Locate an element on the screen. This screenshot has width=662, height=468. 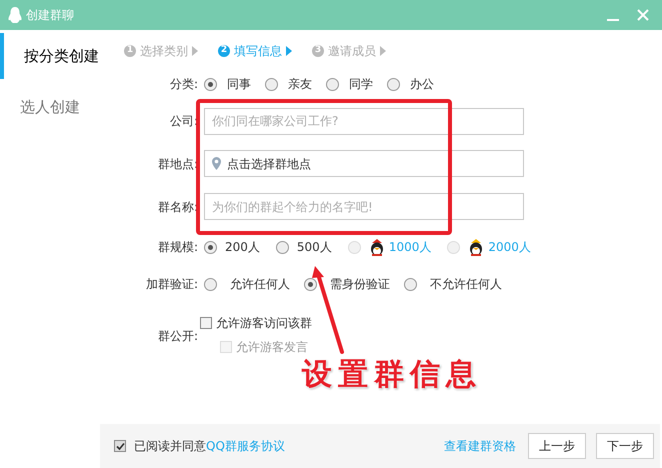
checkbox-label: 允许游客访问该群 is located at coordinates (264, 323).